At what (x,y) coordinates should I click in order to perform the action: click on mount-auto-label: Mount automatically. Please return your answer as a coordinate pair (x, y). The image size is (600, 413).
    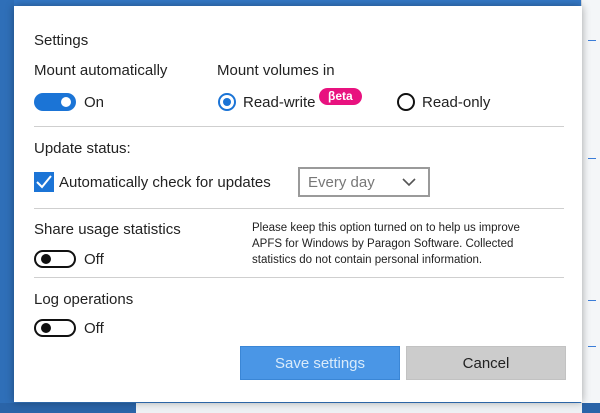
    Looking at the image, I should click on (101, 70).